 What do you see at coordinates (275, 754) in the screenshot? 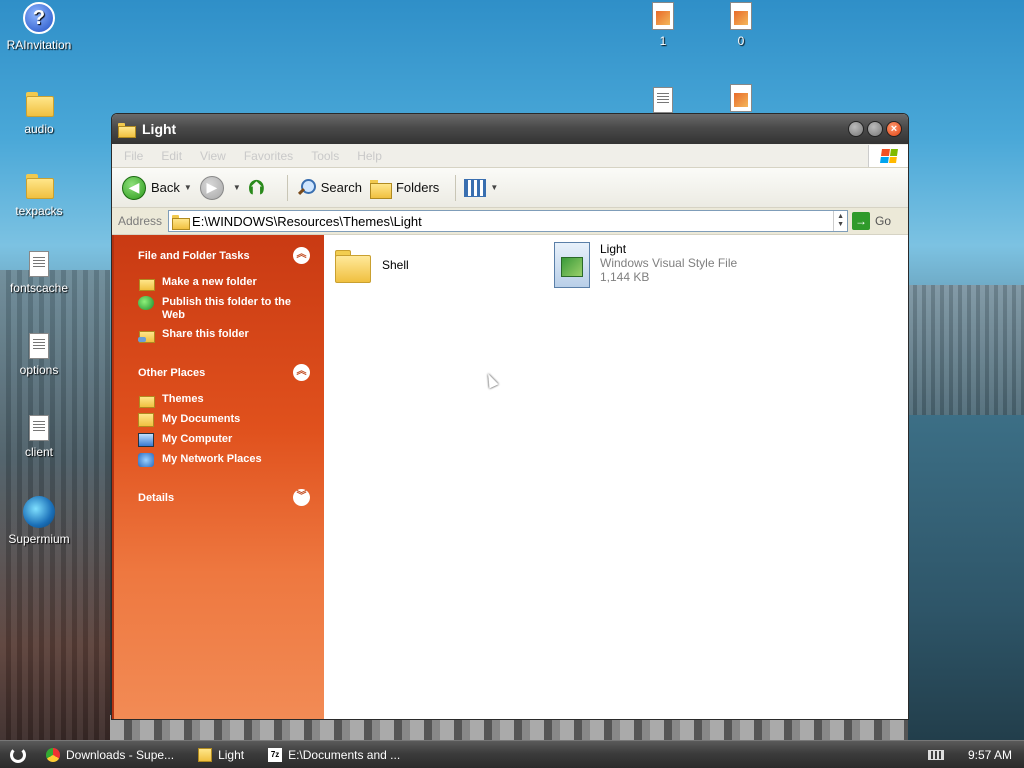
I see `7zip-icon: 7z` at bounding box center [275, 754].